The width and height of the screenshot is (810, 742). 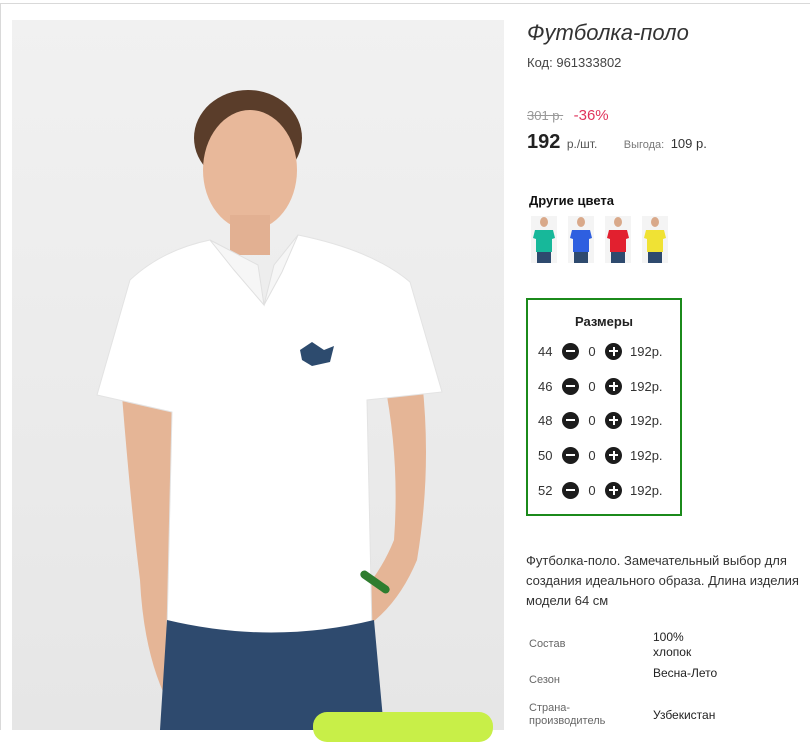 I want to click on discount-badge: -36%, so click(x=591, y=115).